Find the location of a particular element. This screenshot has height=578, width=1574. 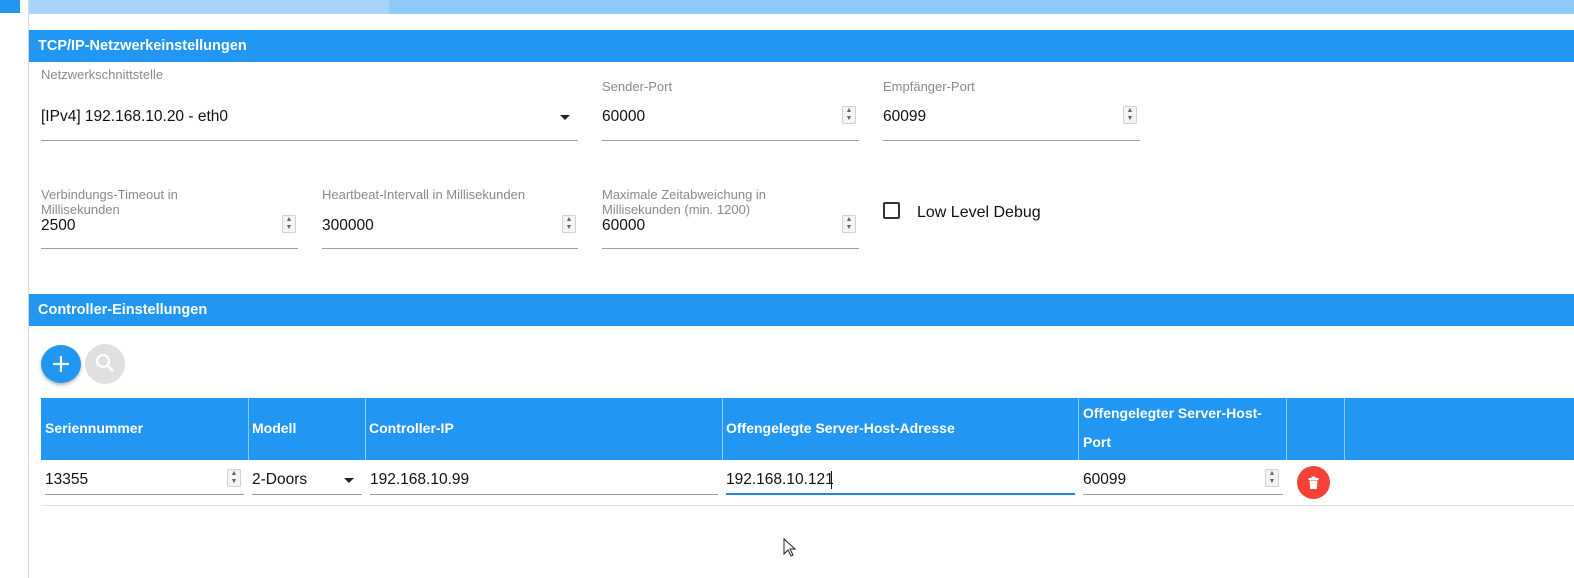

header-host-address: Offengelegte Server-Host-Adresse is located at coordinates (840, 428).